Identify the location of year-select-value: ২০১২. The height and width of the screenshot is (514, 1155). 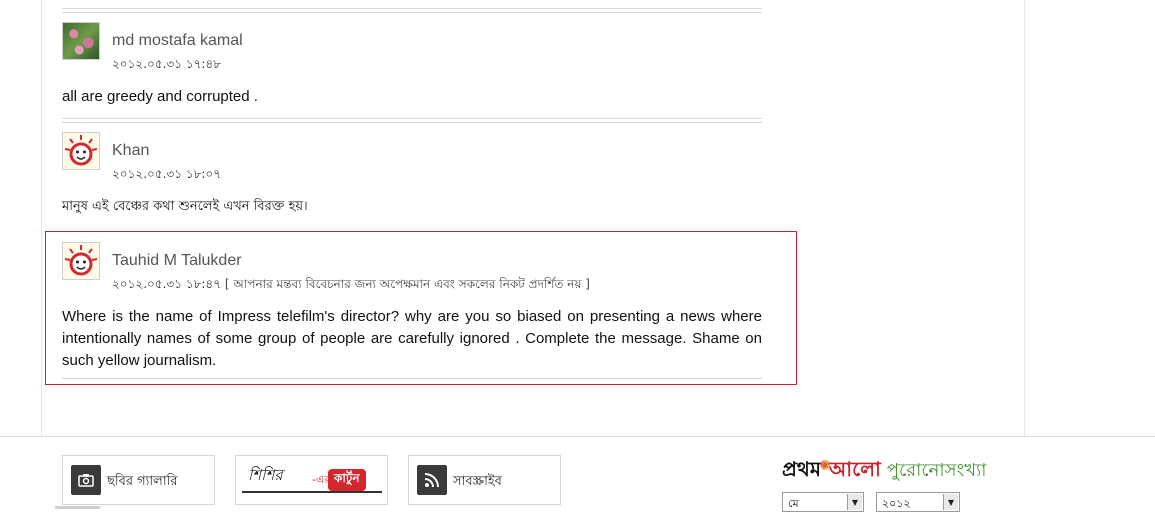
(896, 503).